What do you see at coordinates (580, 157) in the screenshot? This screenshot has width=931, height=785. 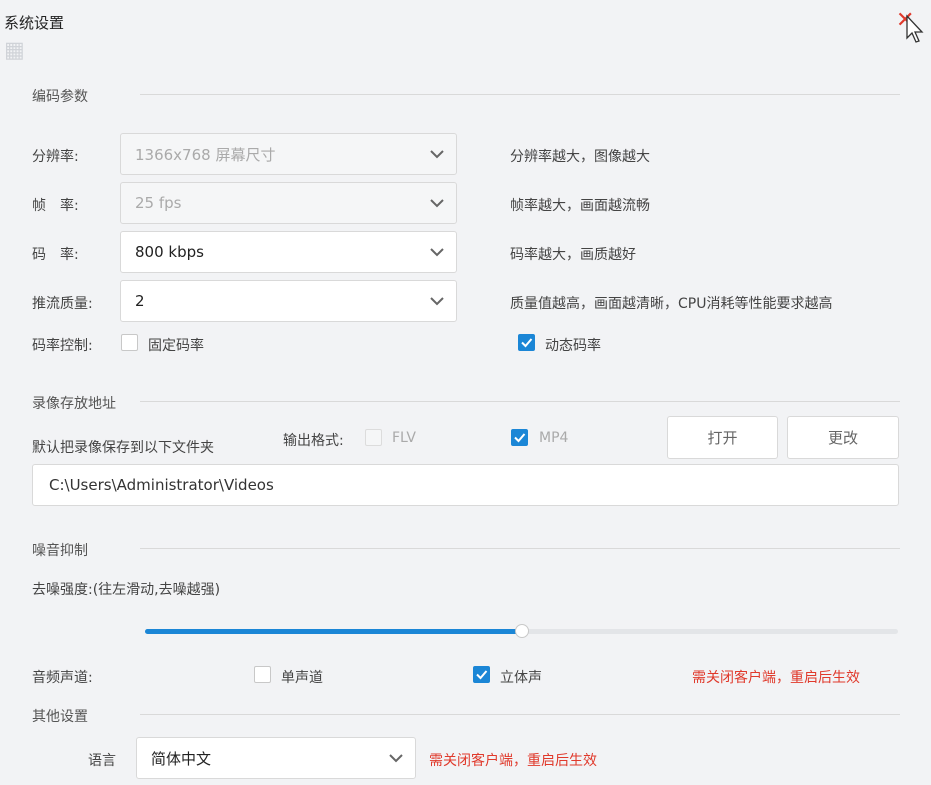 I see `resolution-hint: 分辨率越大，图像越大` at bounding box center [580, 157].